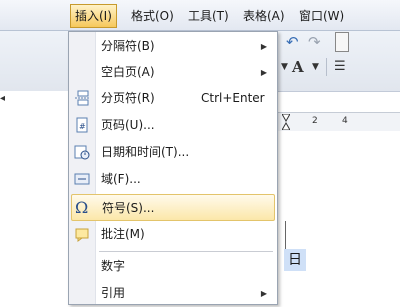  What do you see at coordinates (173, 72) in the screenshot?
I see `menu-item-blank-page: 空白页(A) ▶` at bounding box center [173, 72].